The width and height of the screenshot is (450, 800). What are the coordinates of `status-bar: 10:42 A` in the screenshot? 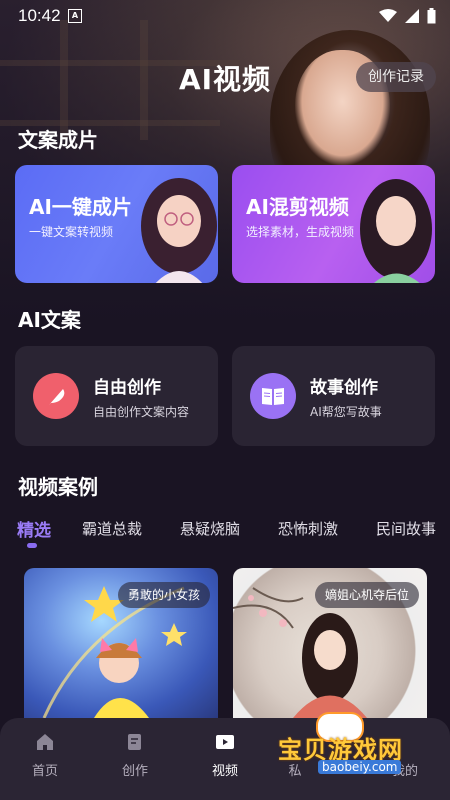 It's located at (225, 16).